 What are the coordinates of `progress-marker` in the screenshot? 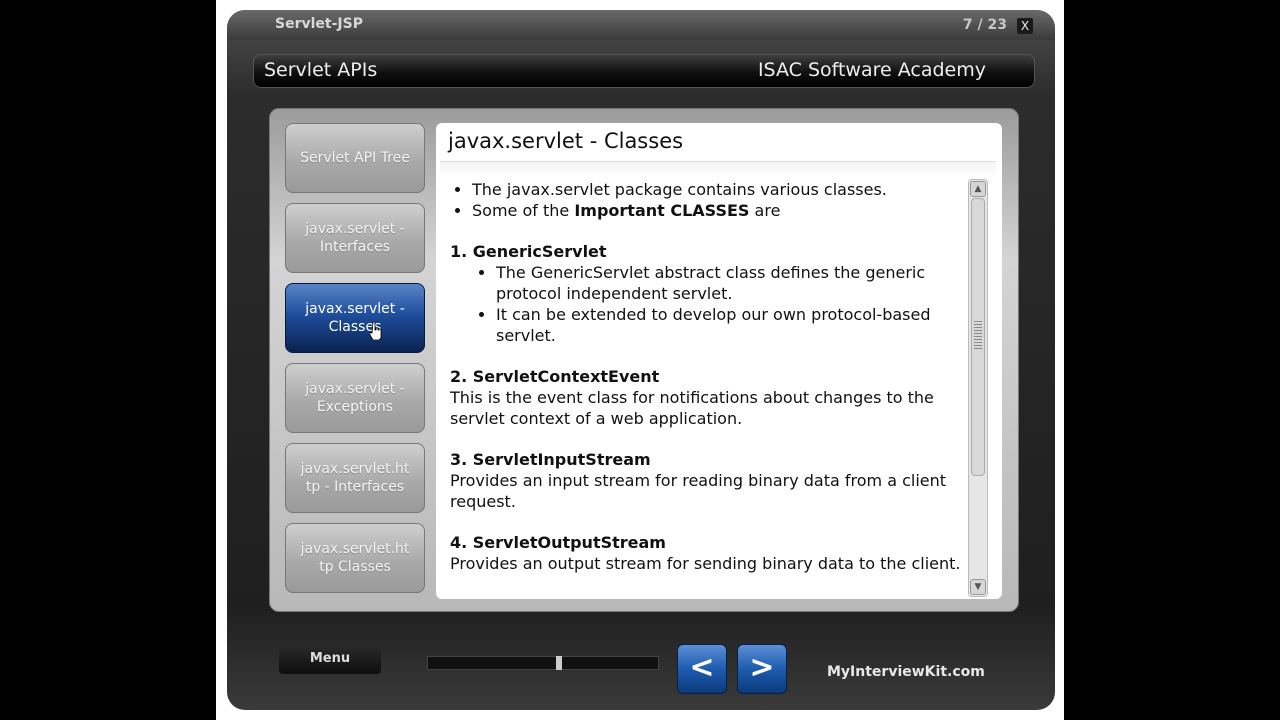 It's located at (558, 663).